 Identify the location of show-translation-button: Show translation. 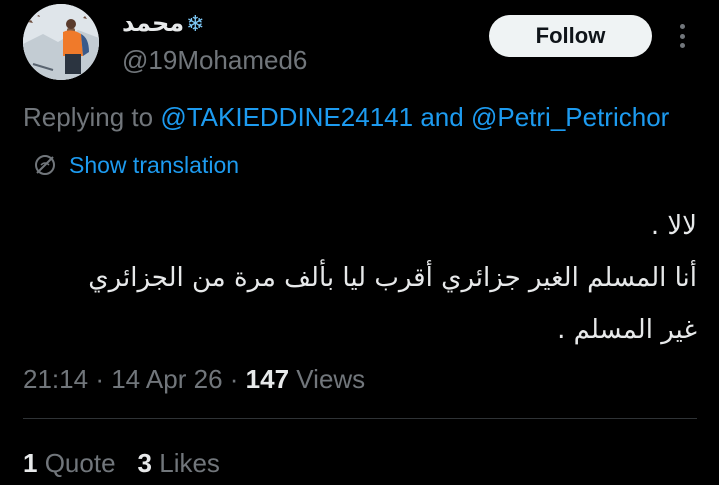
(136, 165).